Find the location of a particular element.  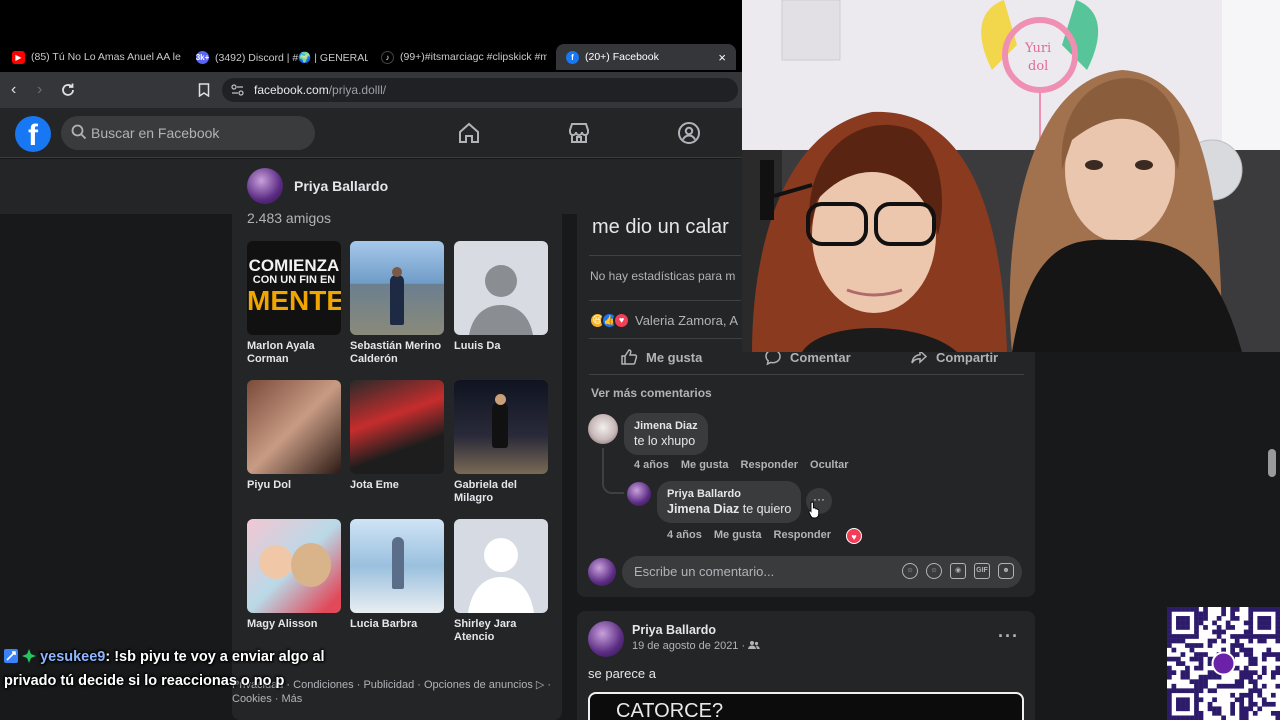

comment-hide-button: Ocultar is located at coordinates (829, 465).